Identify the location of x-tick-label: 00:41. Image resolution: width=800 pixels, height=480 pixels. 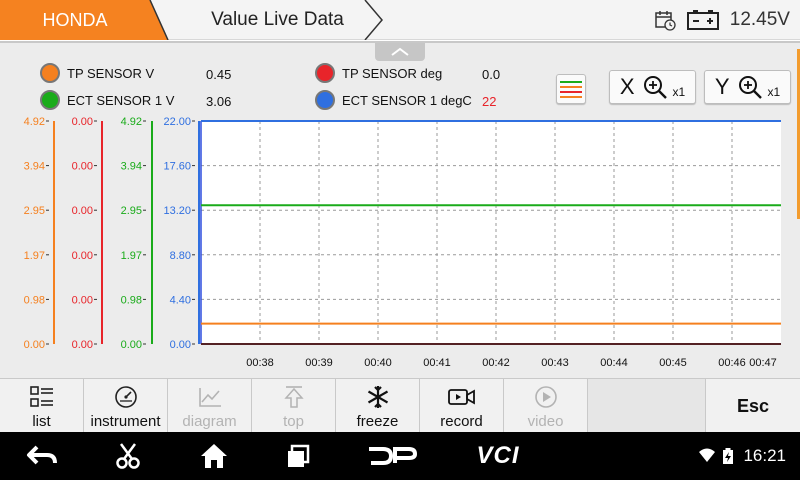
(437, 363).